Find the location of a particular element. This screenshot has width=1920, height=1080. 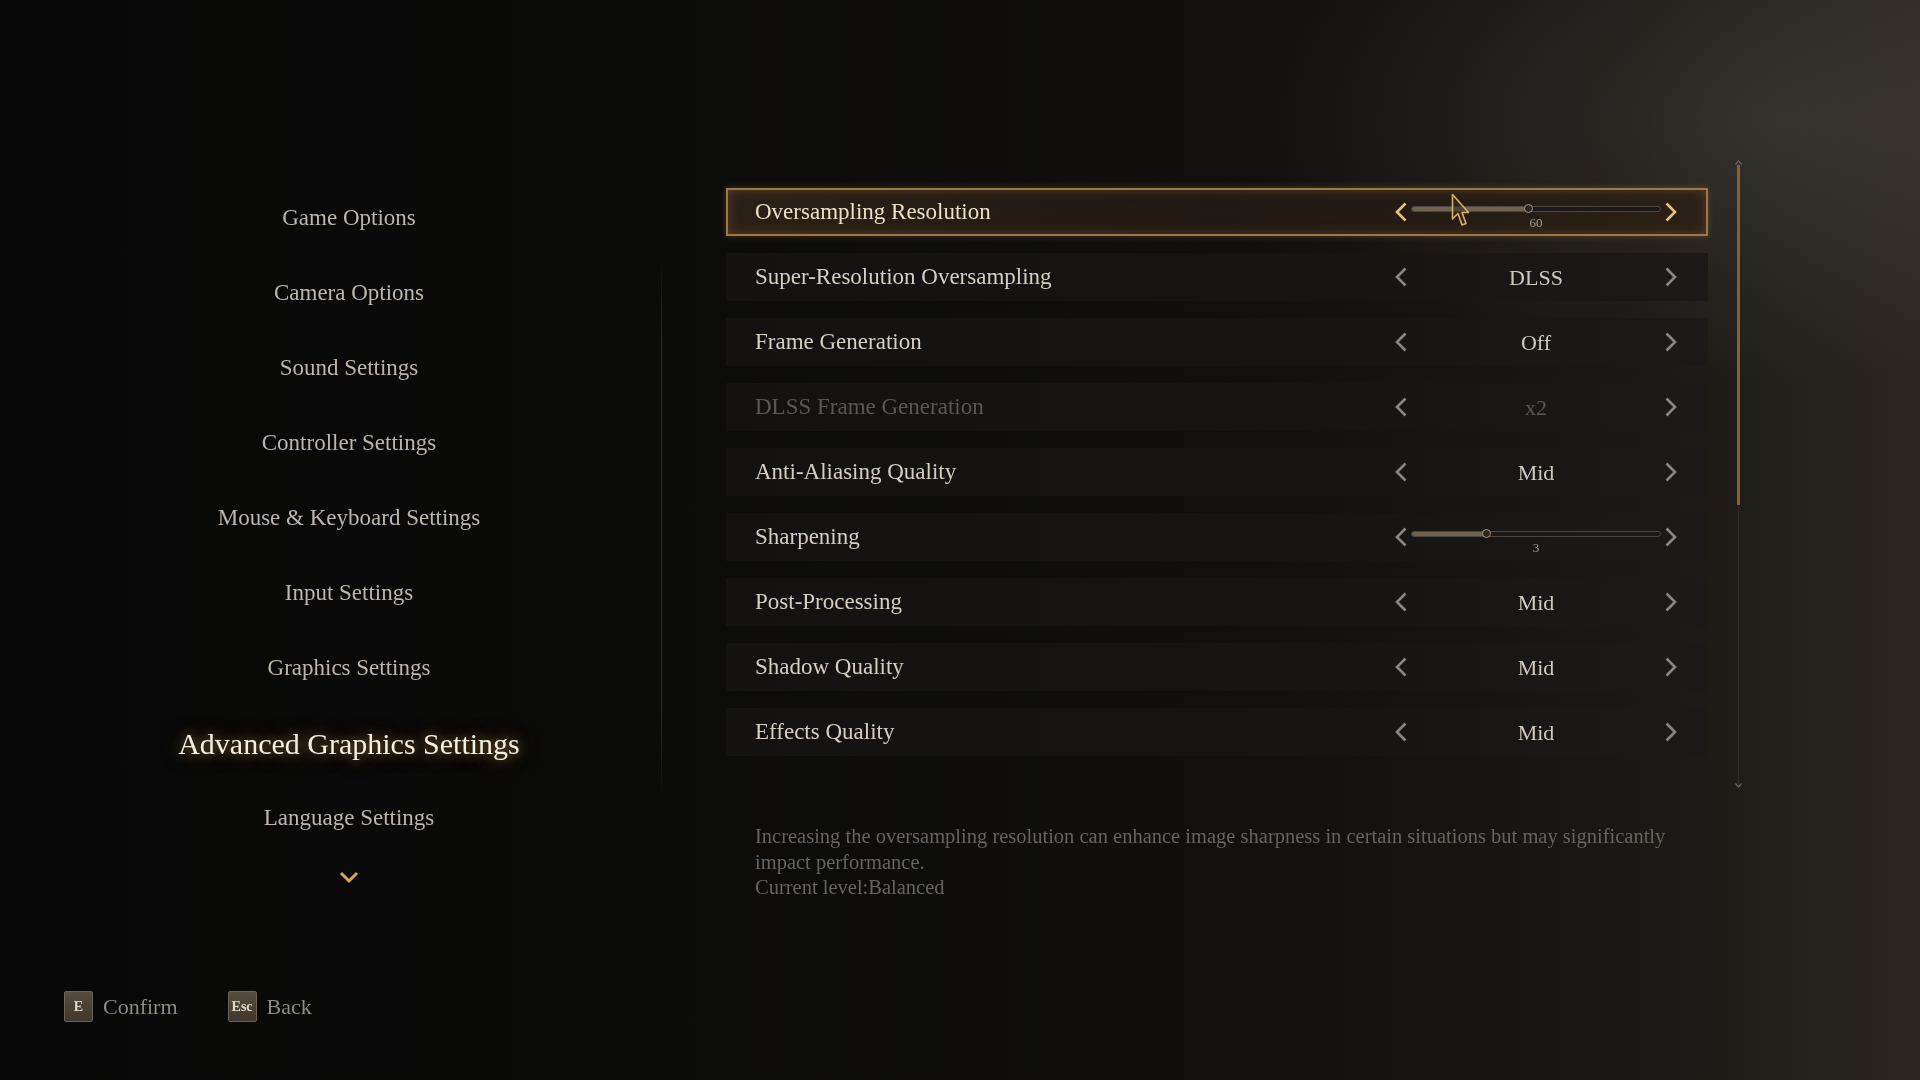

menu-item: Sound Settings is located at coordinates (349, 368).